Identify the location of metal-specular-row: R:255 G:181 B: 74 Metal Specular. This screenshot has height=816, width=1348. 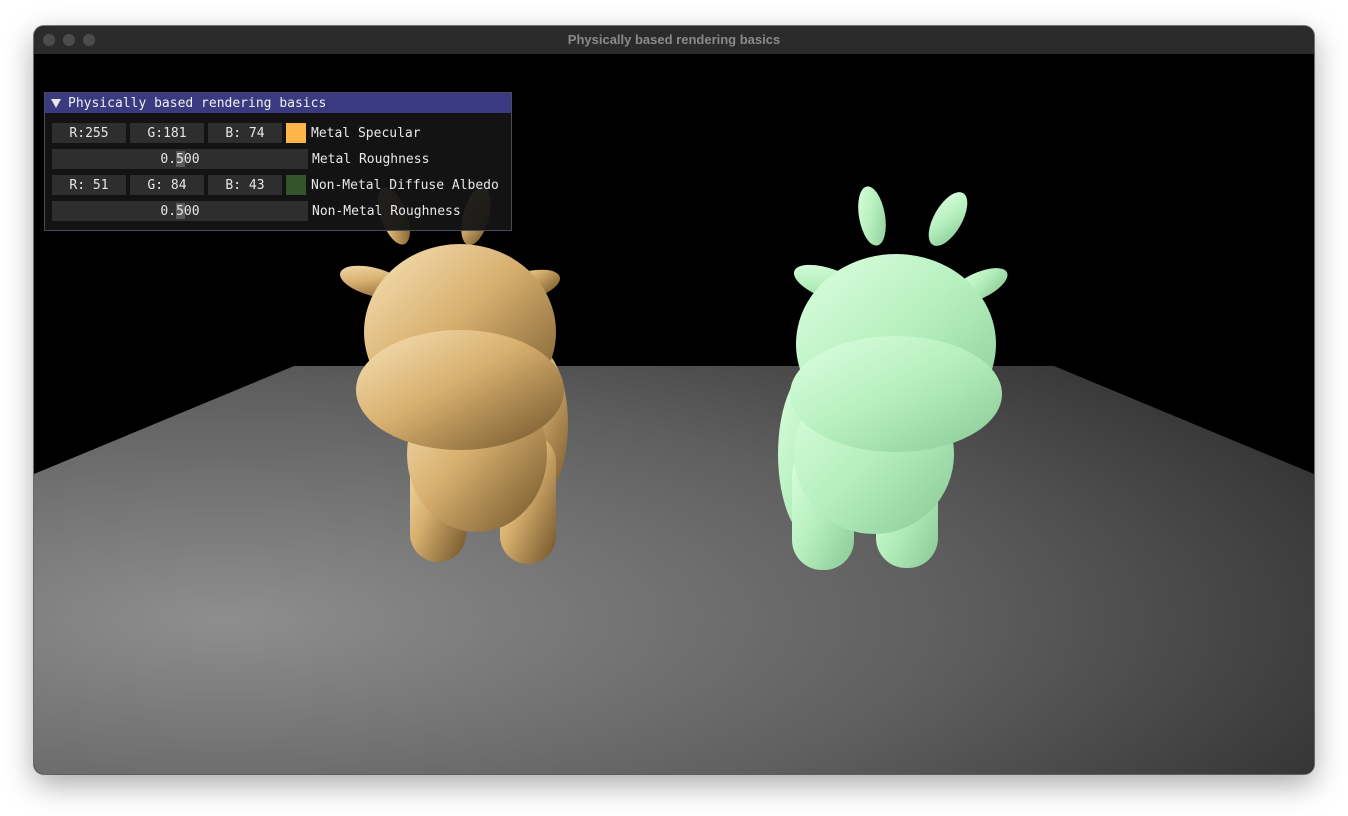
(236, 133).